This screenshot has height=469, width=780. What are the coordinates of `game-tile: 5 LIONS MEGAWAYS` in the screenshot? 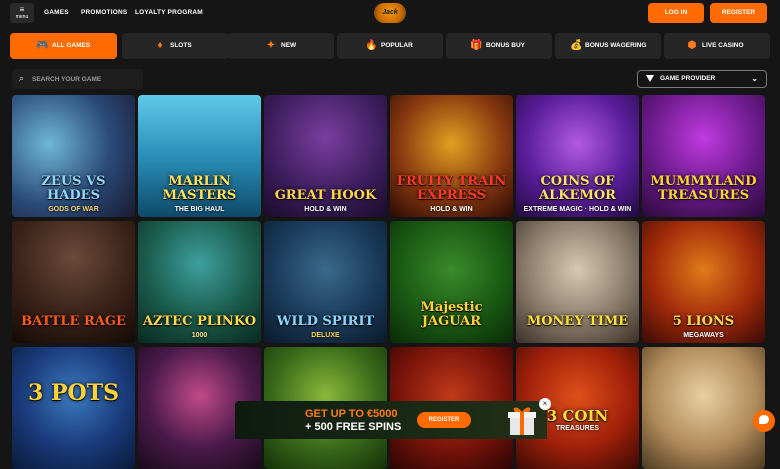 It's located at (703, 282).